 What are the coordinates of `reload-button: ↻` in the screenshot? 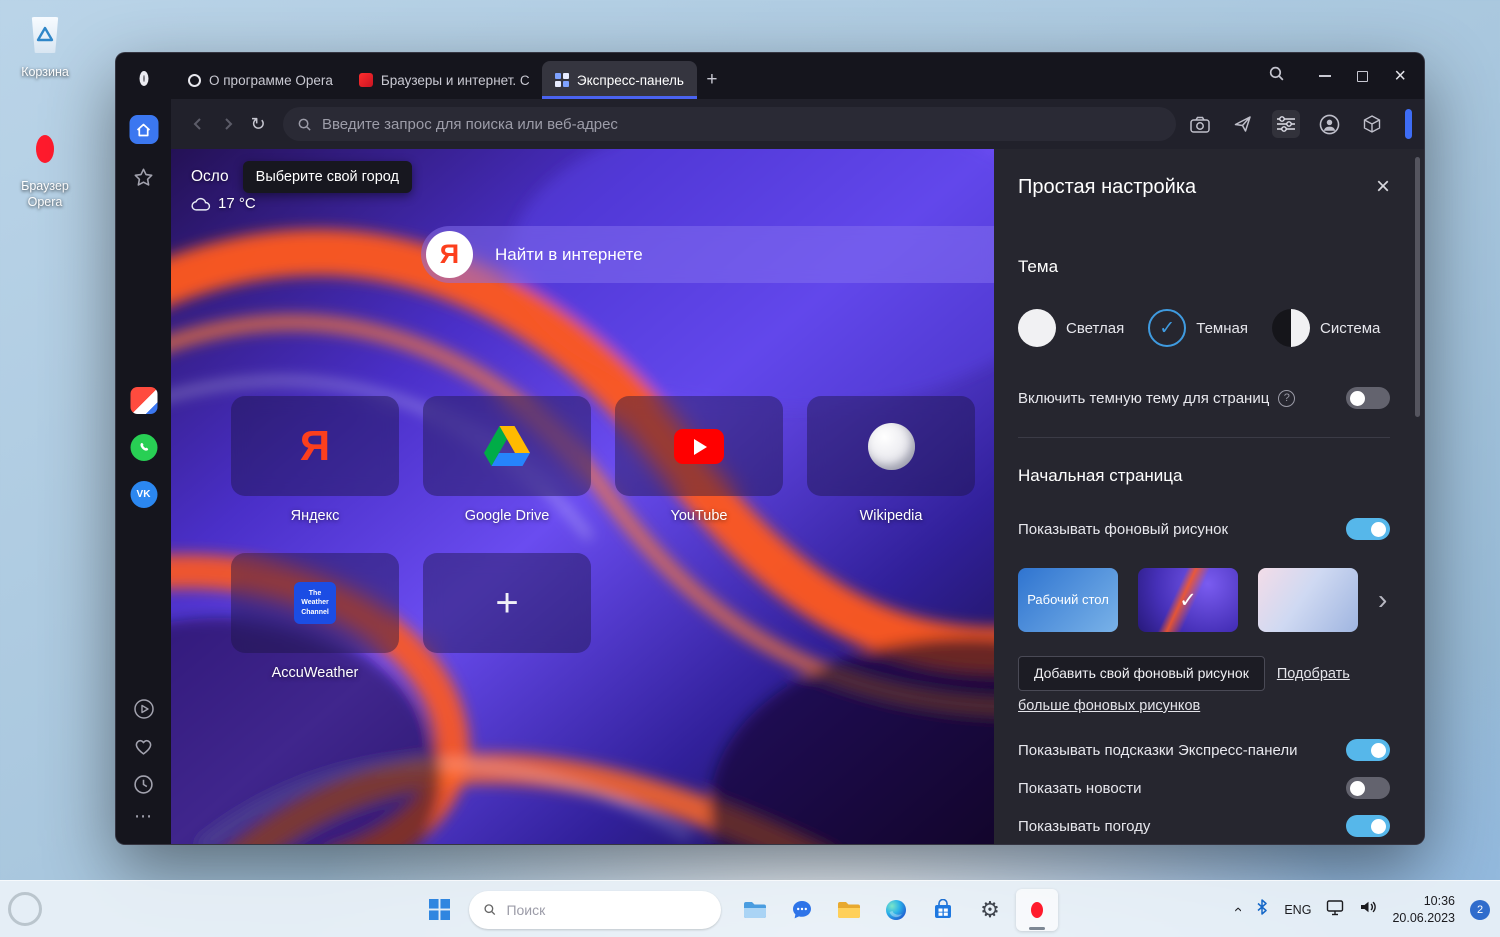 It's located at (258, 124).